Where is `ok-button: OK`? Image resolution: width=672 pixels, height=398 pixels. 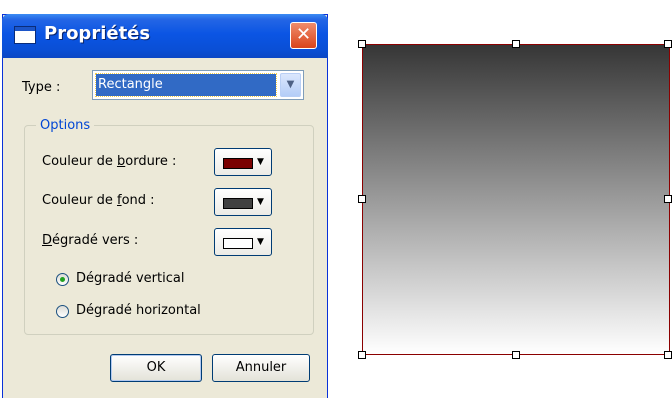
ok-button: OK is located at coordinates (156, 368).